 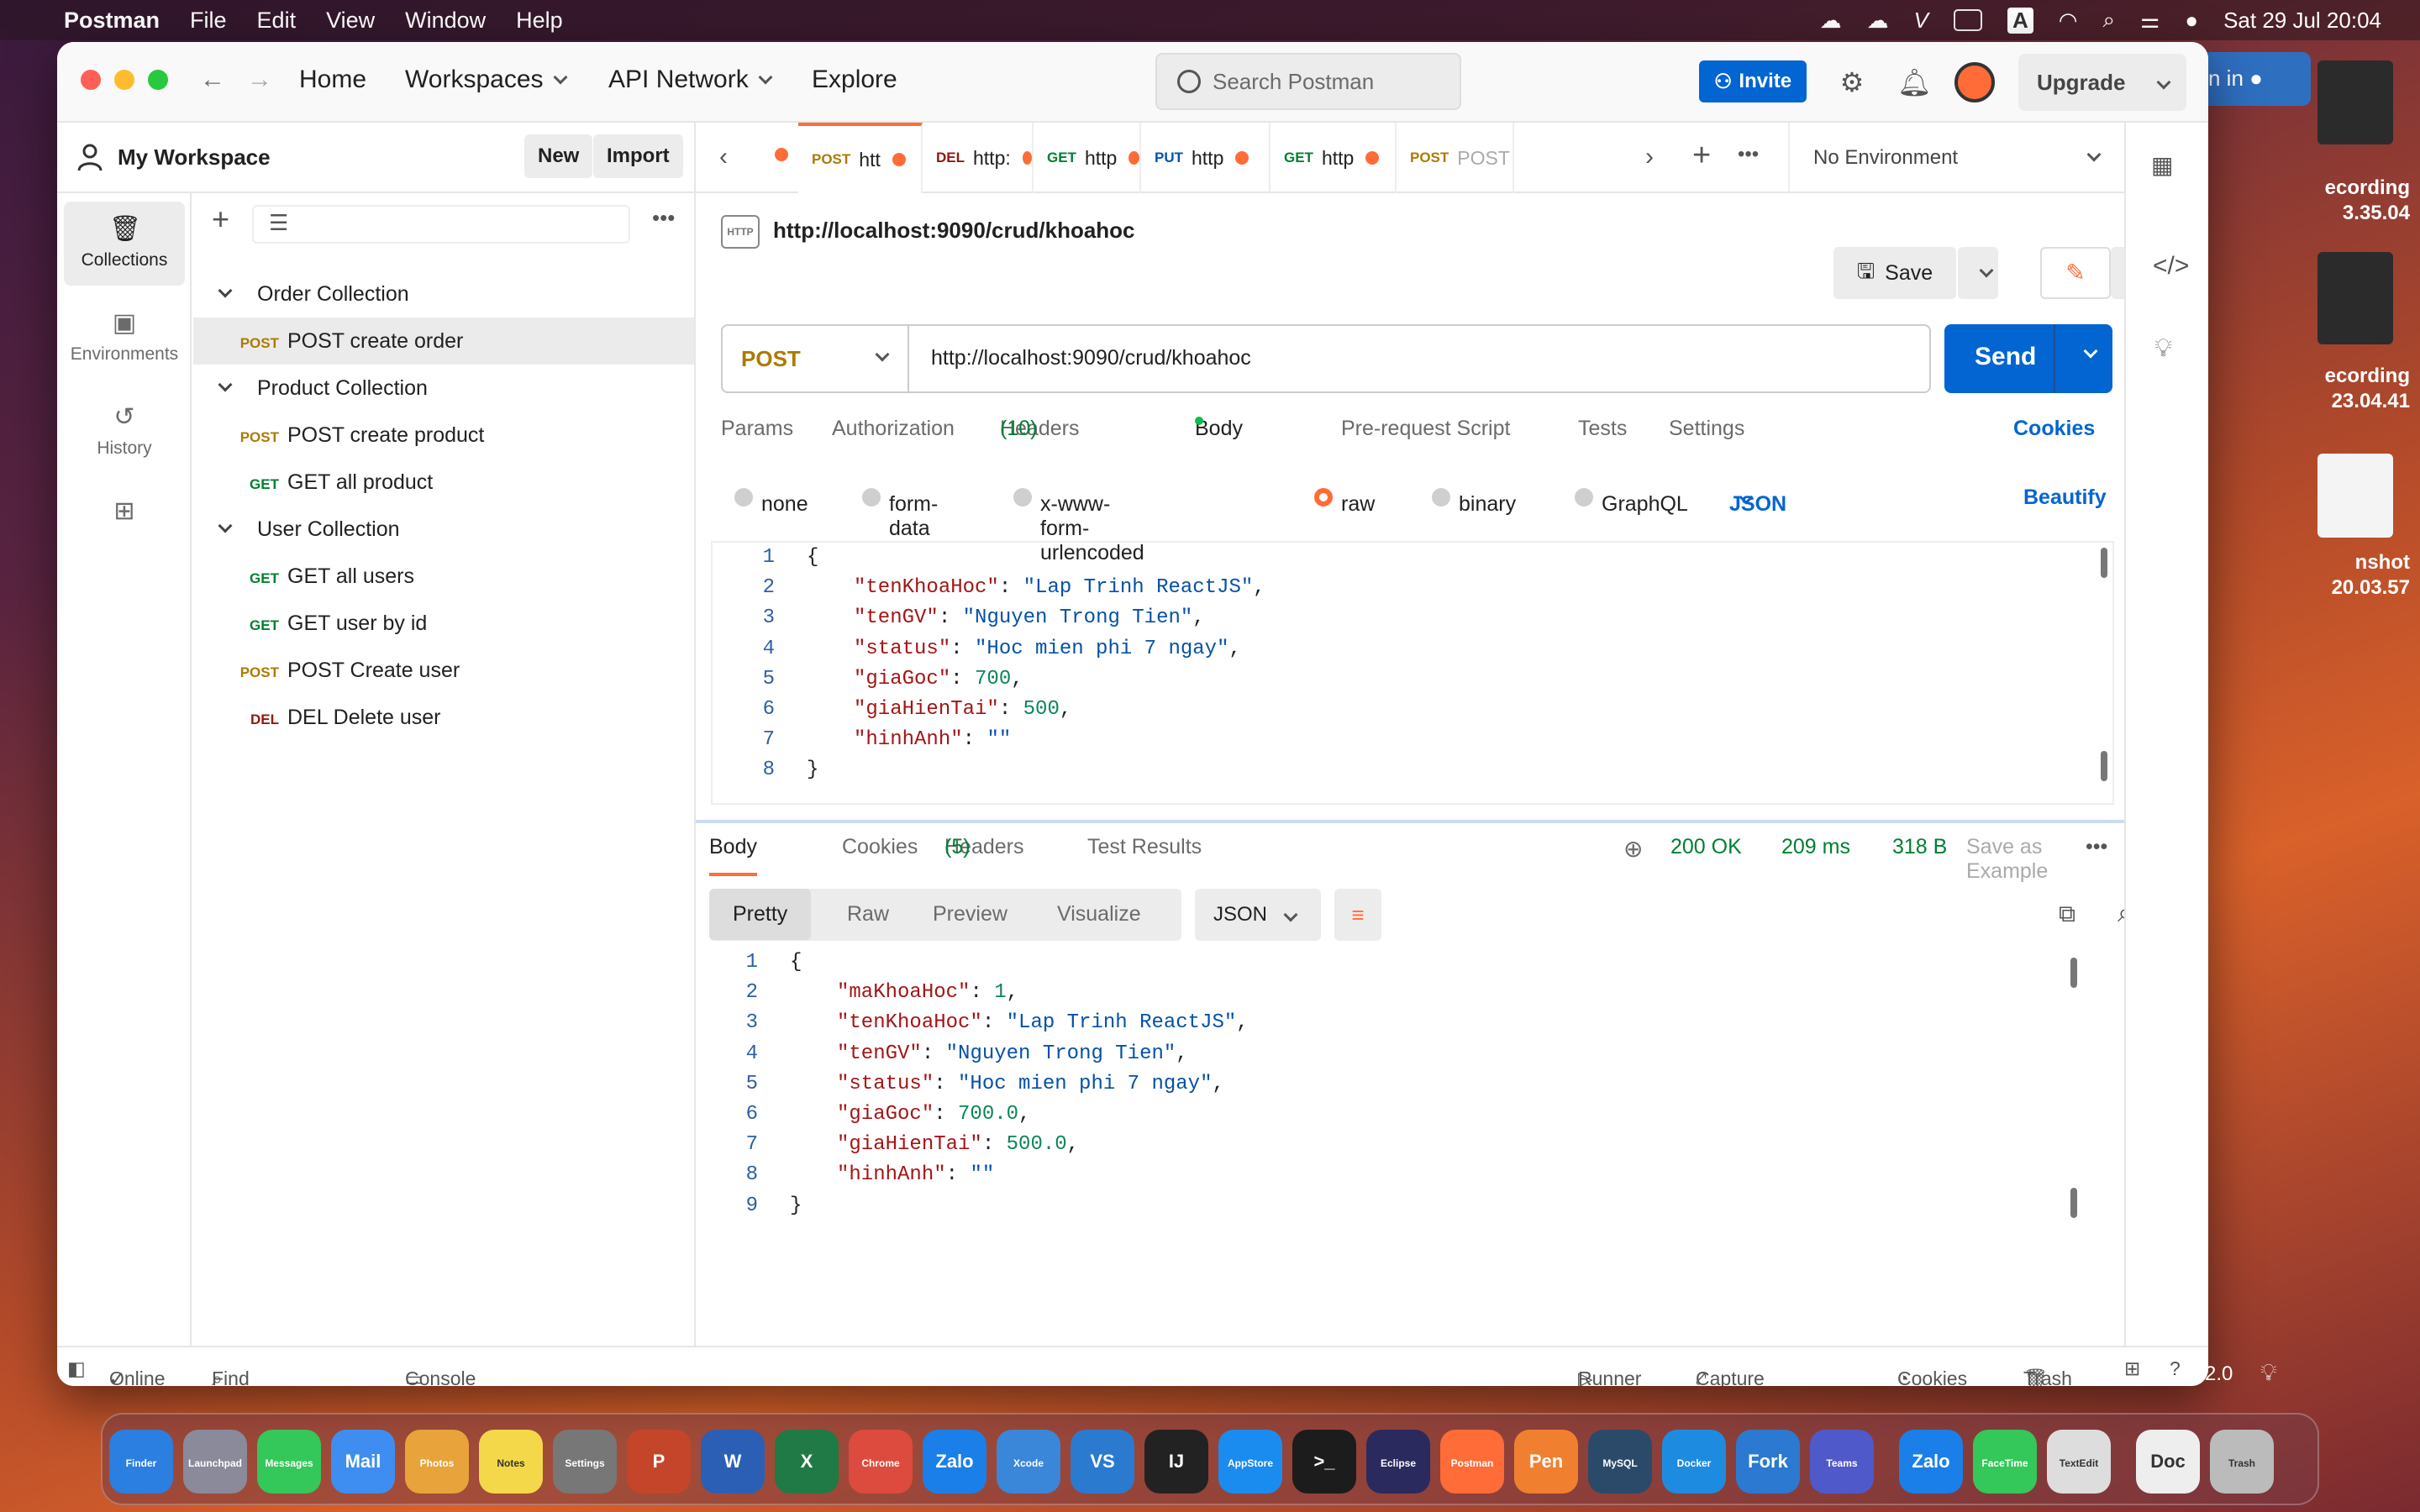 What do you see at coordinates (1345, 501) in the screenshot?
I see `body-type-raw: raw` at bounding box center [1345, 501].